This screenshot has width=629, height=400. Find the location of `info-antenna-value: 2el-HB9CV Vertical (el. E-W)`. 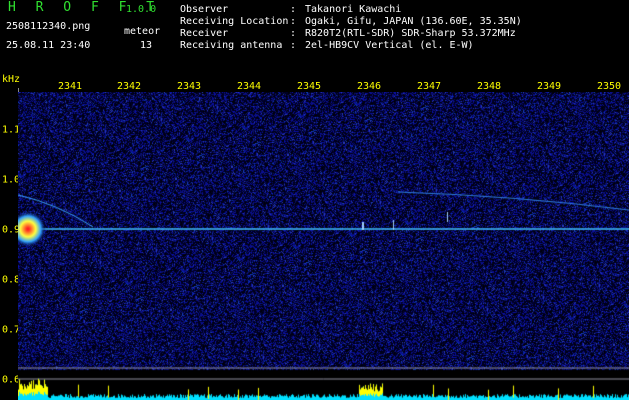

info-antenna-value: 2el-HB9CV Vertical (el. E-W) is located at coordinates (389, 45).